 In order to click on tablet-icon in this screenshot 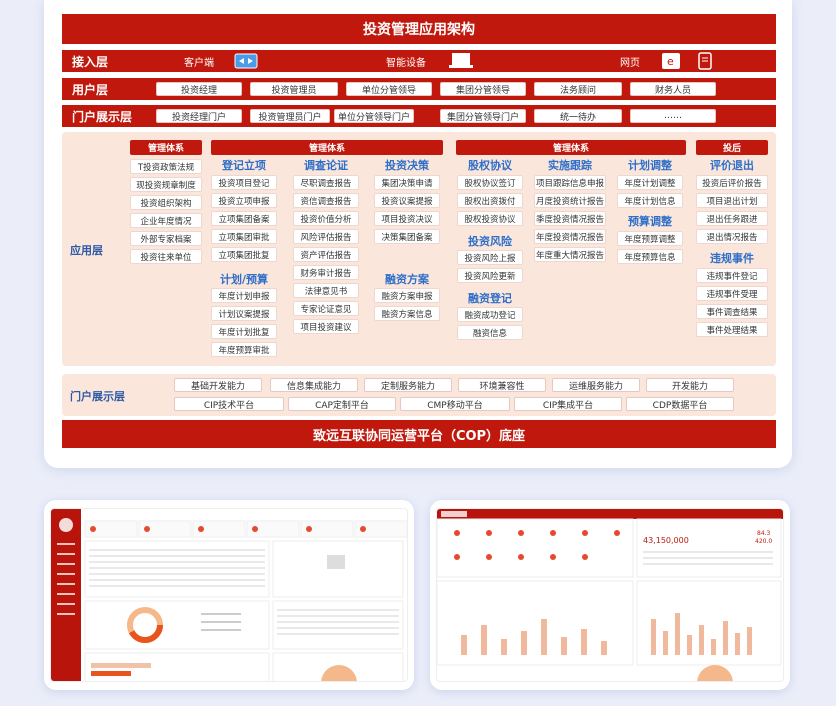, I will do `click(705, 61)`.